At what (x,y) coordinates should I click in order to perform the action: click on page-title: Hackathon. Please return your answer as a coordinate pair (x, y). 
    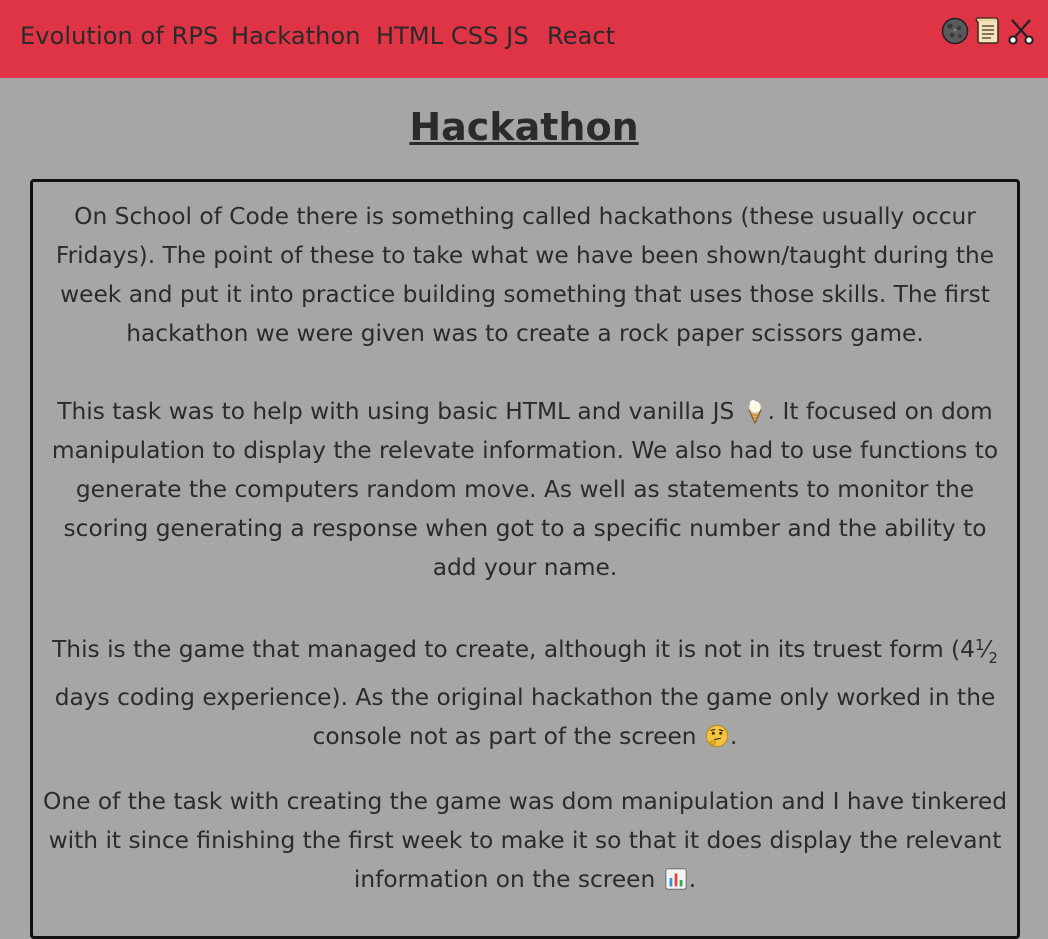
    Looking at the image, I should click on (524, 127).